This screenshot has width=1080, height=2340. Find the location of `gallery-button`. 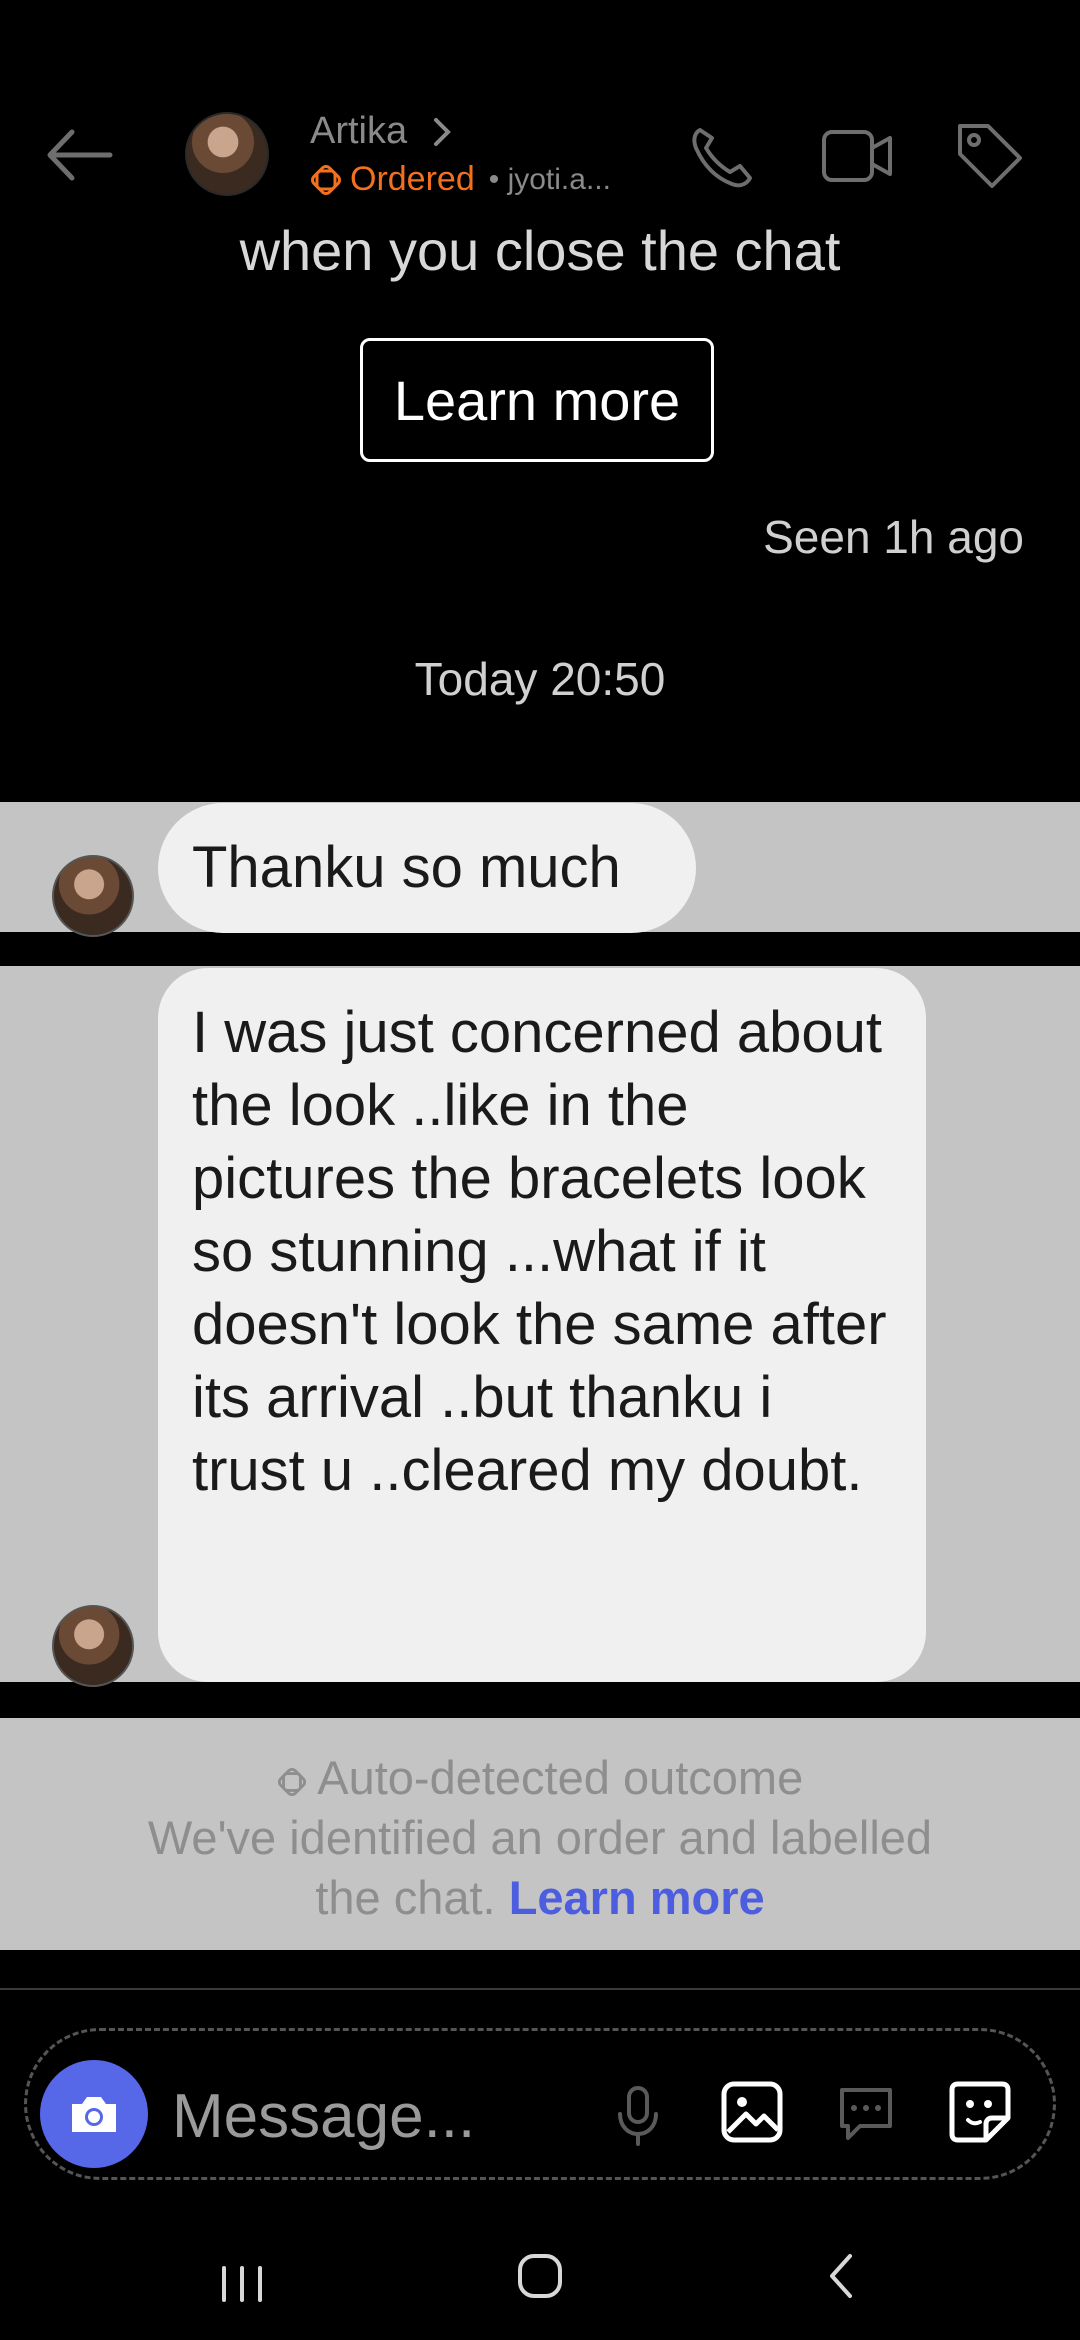

gallery-button is located at coordinates (752, 2112).